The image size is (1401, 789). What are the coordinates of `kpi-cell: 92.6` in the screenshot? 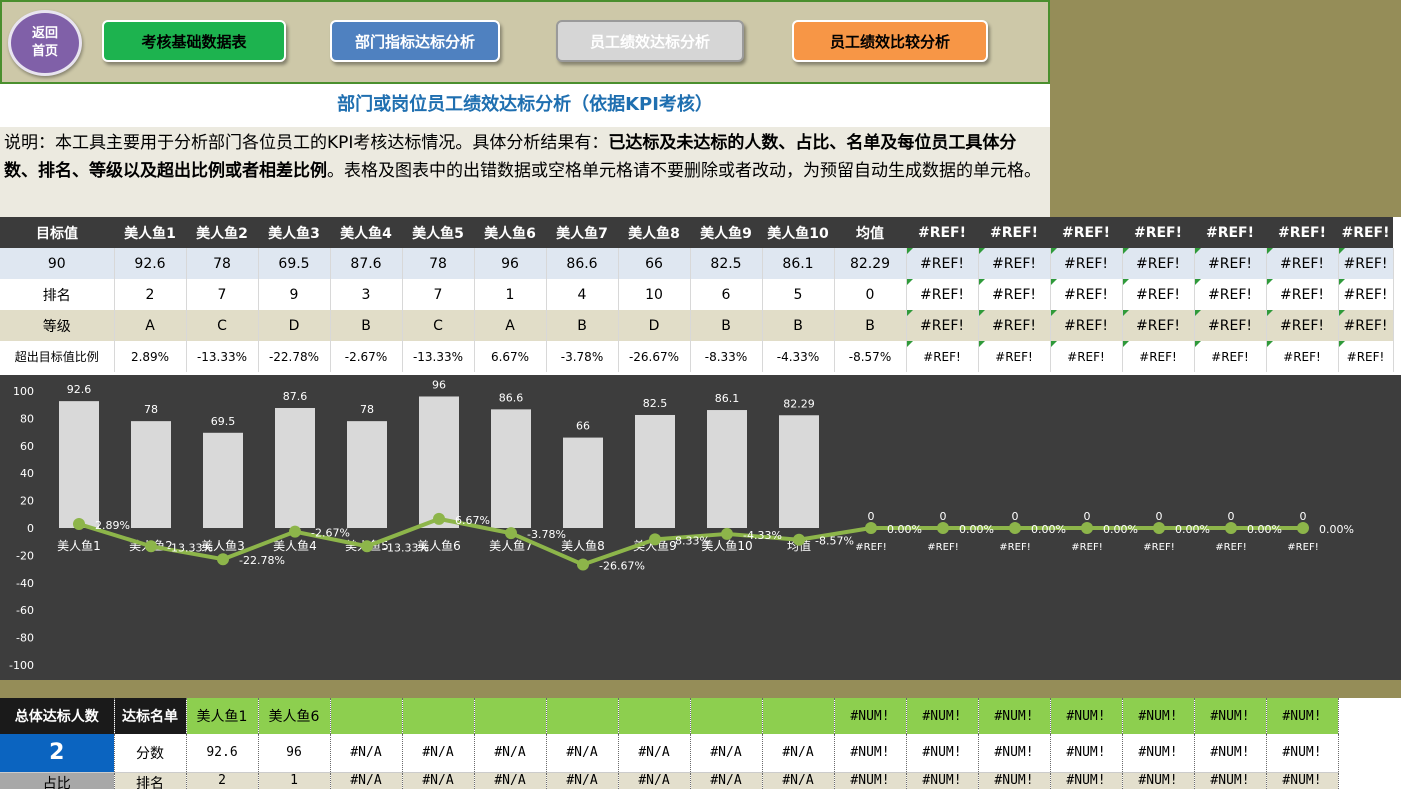 It's located at (150, 263).